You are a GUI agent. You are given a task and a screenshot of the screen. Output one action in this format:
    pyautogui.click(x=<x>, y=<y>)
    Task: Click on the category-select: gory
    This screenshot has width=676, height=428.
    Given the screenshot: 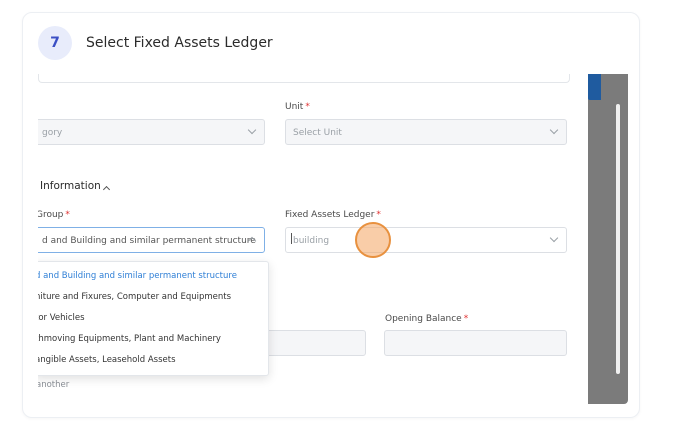 What is the action you would take?
    pyautogui.click(x=151, y=132)
    